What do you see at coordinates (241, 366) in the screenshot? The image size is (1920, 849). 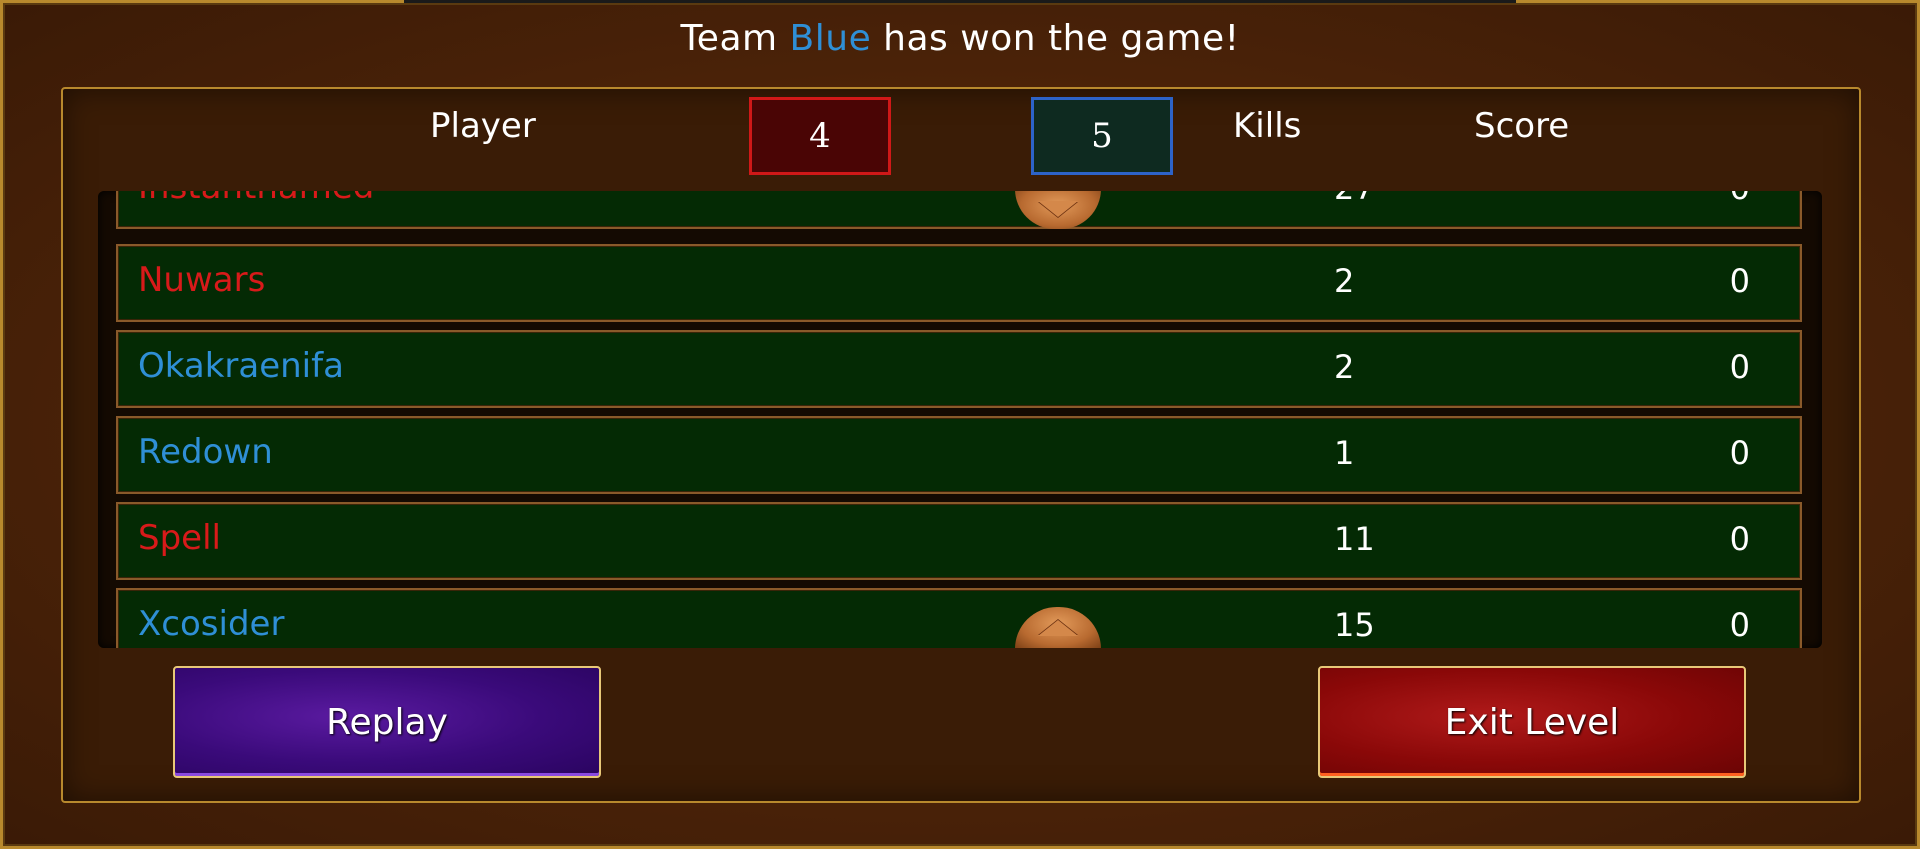 I see `player-name: Okakraenifa` at bounding box center [241, 366].